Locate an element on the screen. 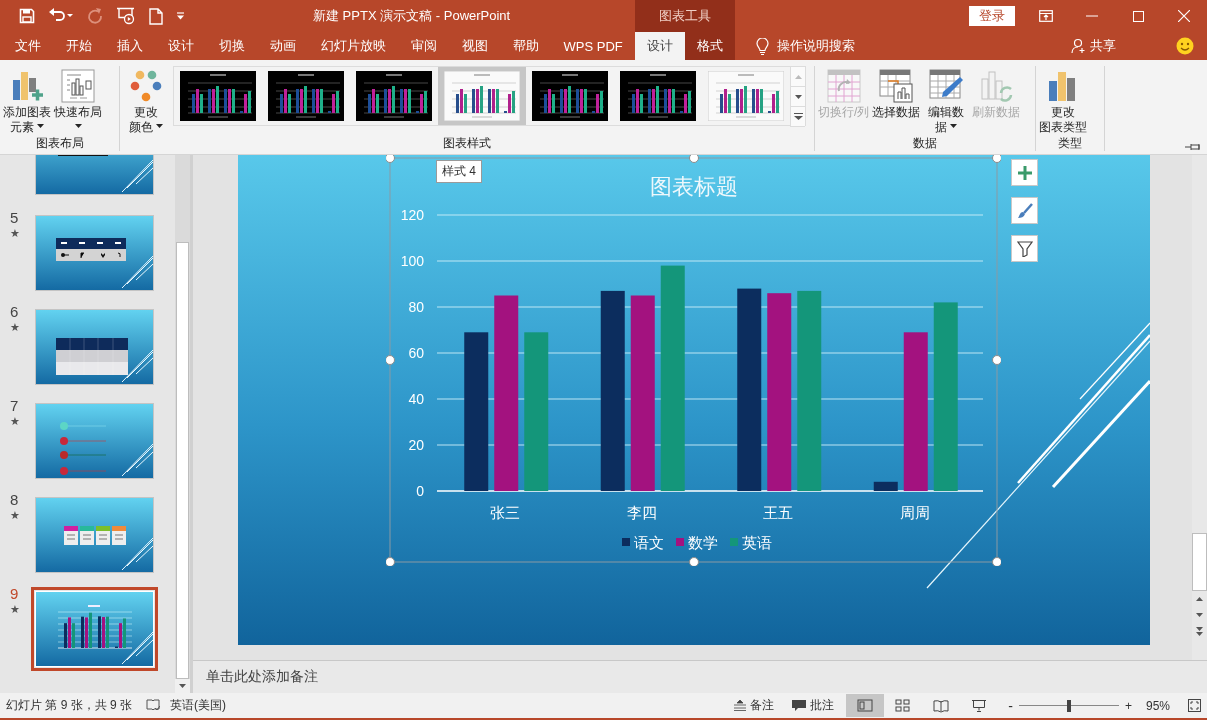 The height and width of the screenshot is (720, 1207). ribbon-button: 选择数据 is located at coordinates (896, 93).